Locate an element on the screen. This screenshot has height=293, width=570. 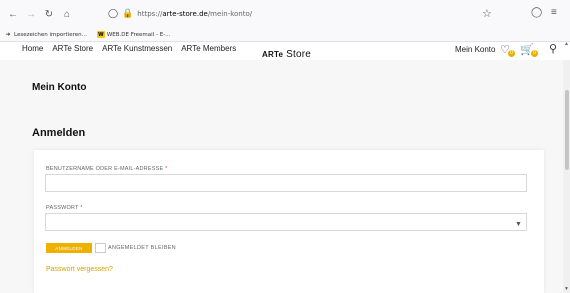
search-icon: ⚲ is located at coordinates (553, 48).